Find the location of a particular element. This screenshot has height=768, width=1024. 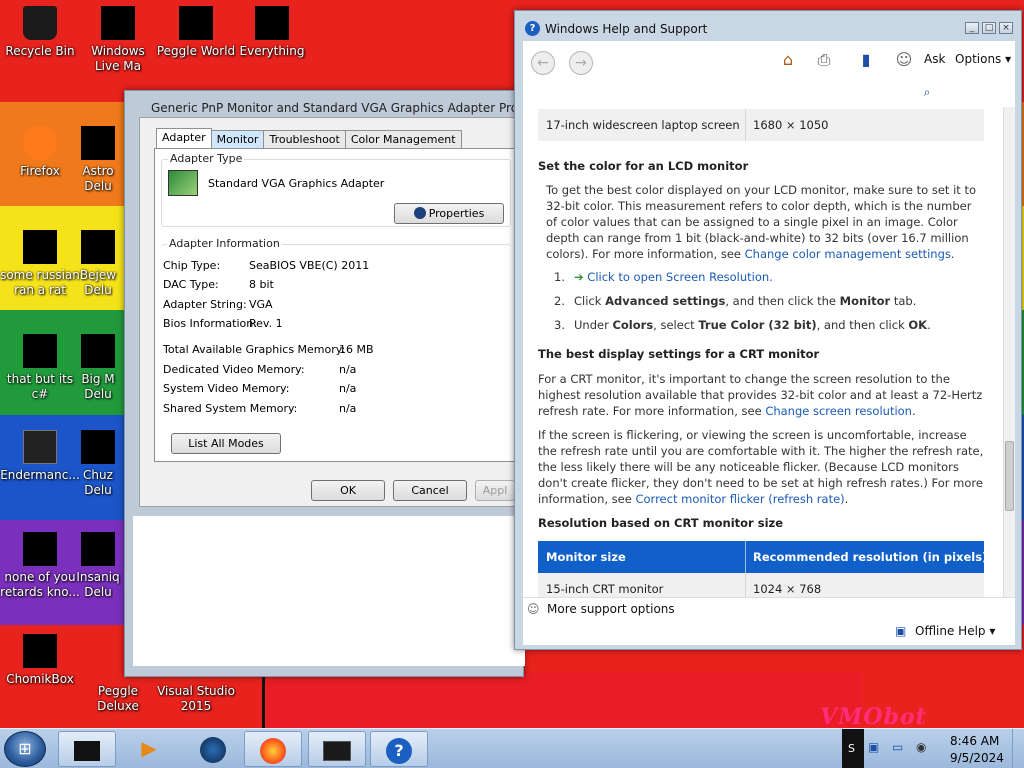

options-menu: Options ▾ is located at coordinates (983, 59).